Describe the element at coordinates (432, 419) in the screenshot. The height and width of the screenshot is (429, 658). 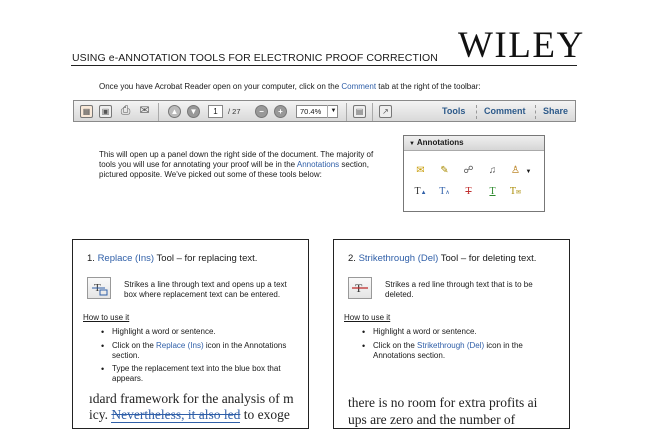
I see `strike-example-line2: ups are zero and the number of` at that location.